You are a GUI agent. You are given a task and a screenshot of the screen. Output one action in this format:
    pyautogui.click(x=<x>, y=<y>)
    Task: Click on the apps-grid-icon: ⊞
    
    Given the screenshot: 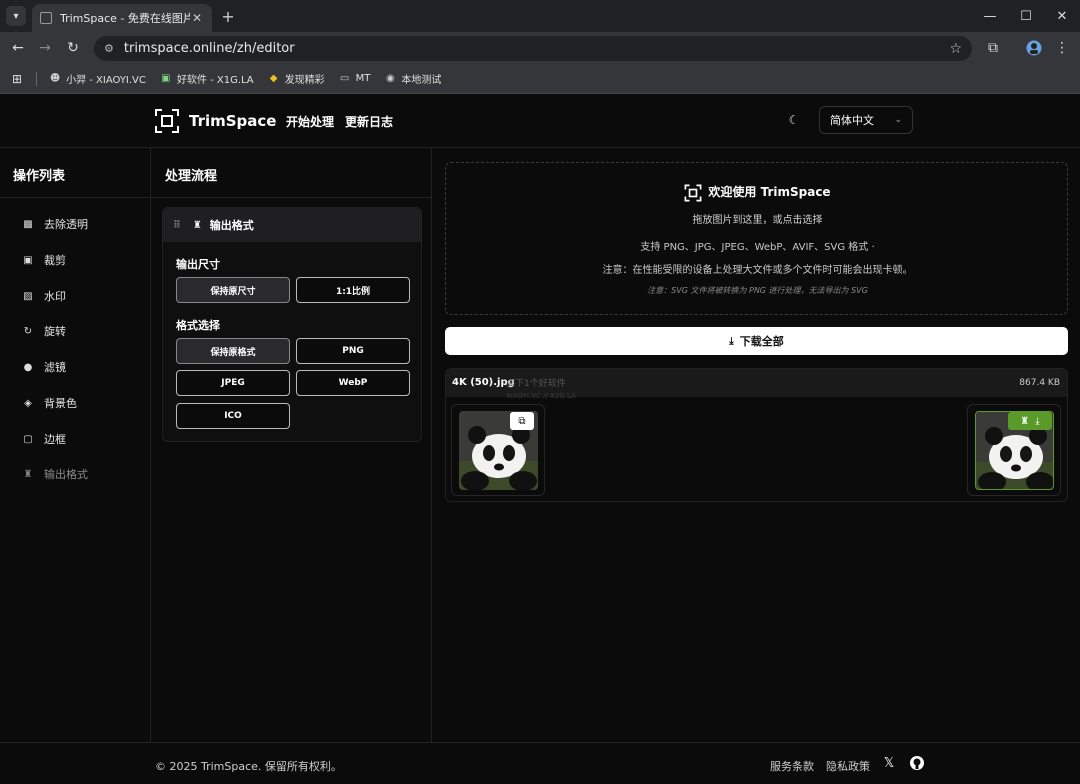 What is the action you would take?
    pyautogui.click(x=17, y=79)
    